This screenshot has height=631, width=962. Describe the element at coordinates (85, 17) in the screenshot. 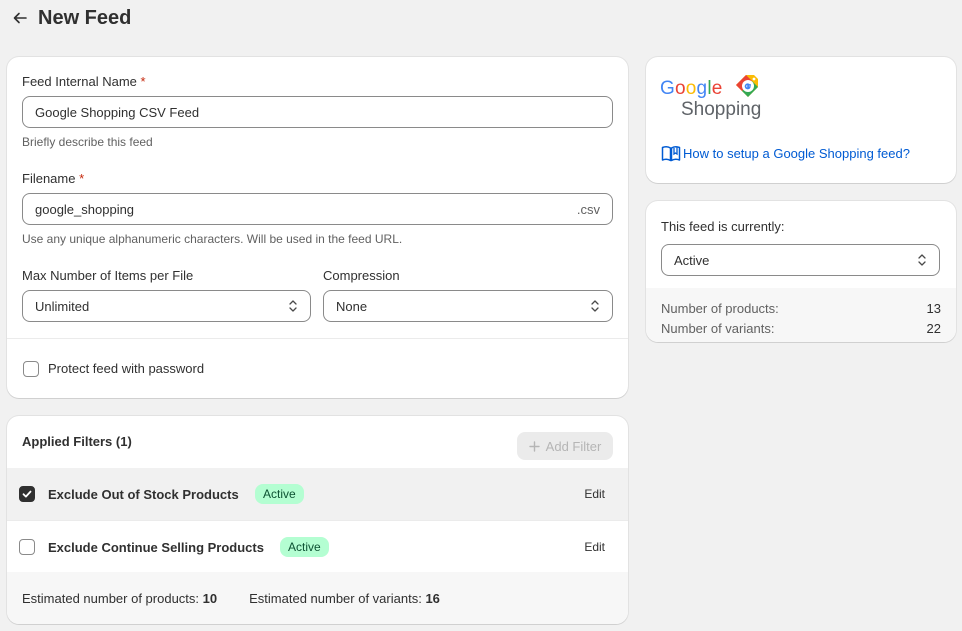

I see `page-title: New Feed` at that location.